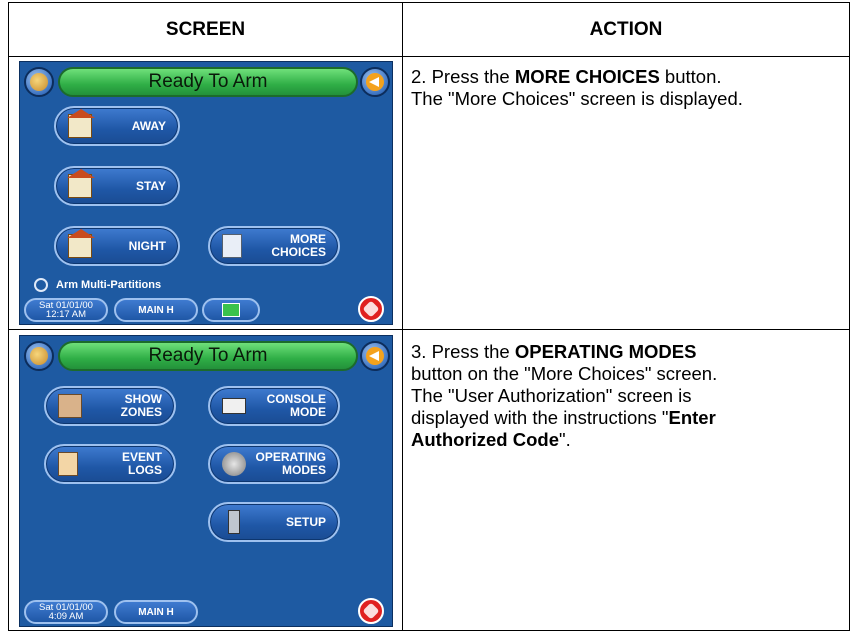  What do you see at coordinates (298, 245) in the screenshot?
I see `more-choices-label: MORE CHOICES` at bounding box center [298, 245].